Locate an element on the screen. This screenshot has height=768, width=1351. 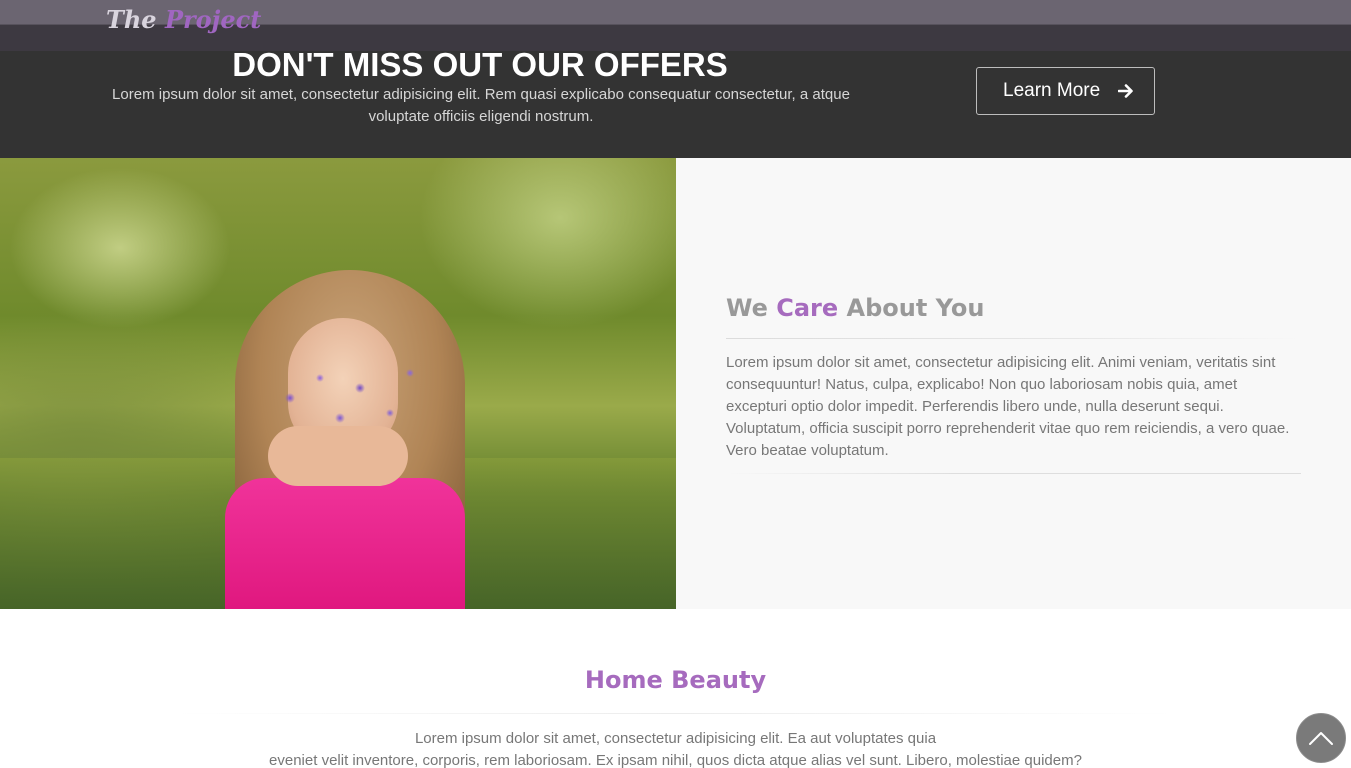
care-divider-top is located at coordinates (1013, 338).